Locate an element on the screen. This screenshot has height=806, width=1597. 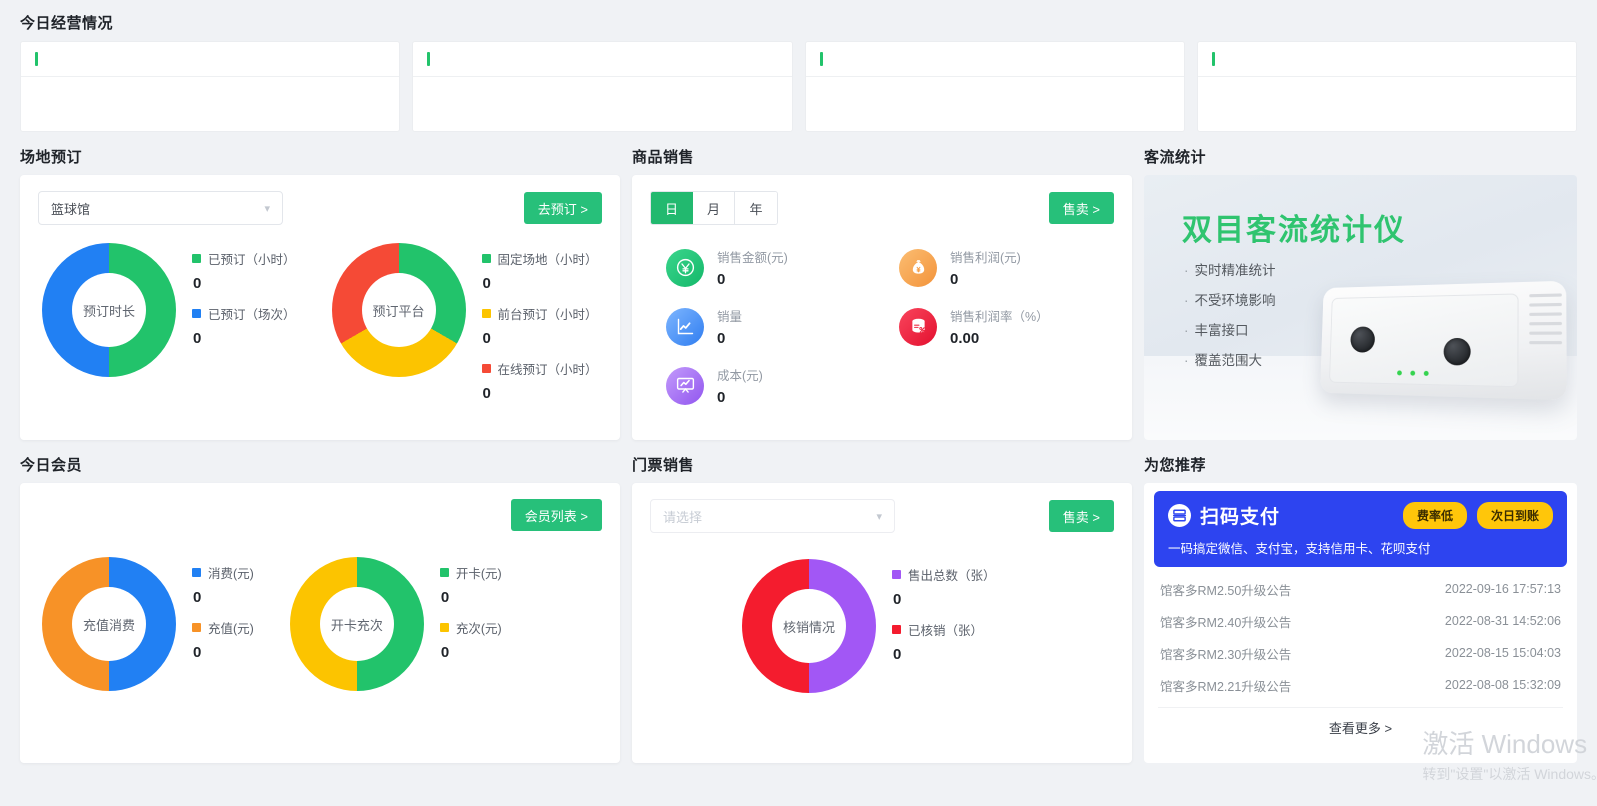
period-tab-年: 年 is located at coordinates (756, 208).